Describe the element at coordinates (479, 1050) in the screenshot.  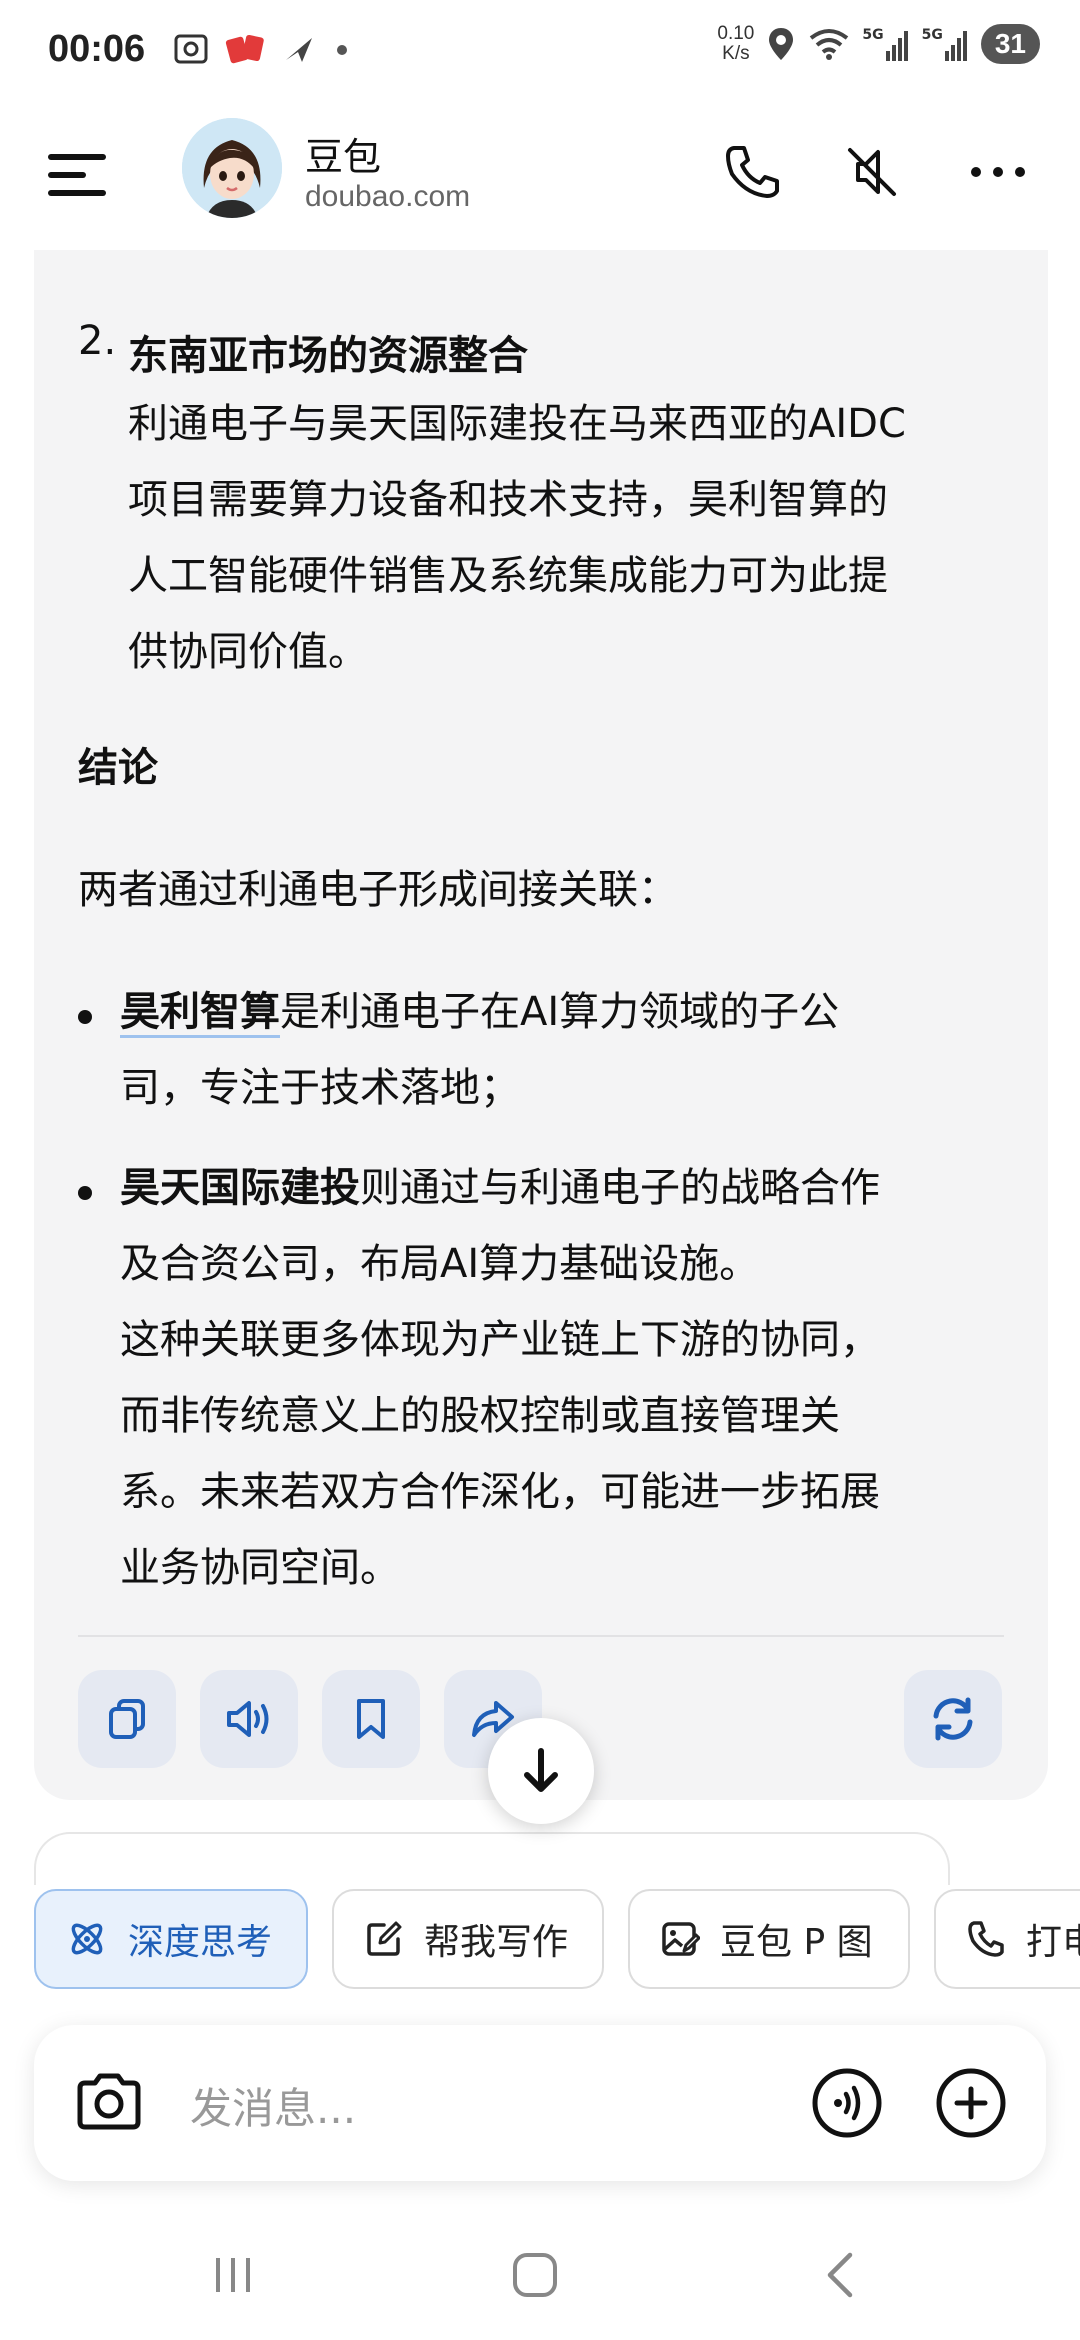
I see `bullet-item-1: 昊利智算是利通电子在AI算力领域的子公 司，专注于技术落地；` at that location.